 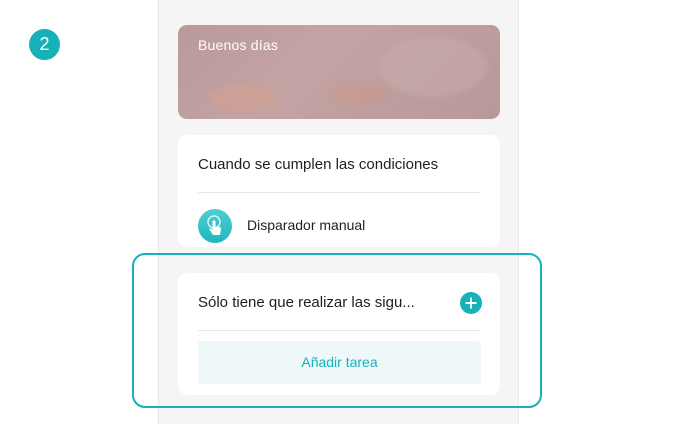 I want to click on manual-trigger-label: Disparador manual, so click(x=306, y=225).